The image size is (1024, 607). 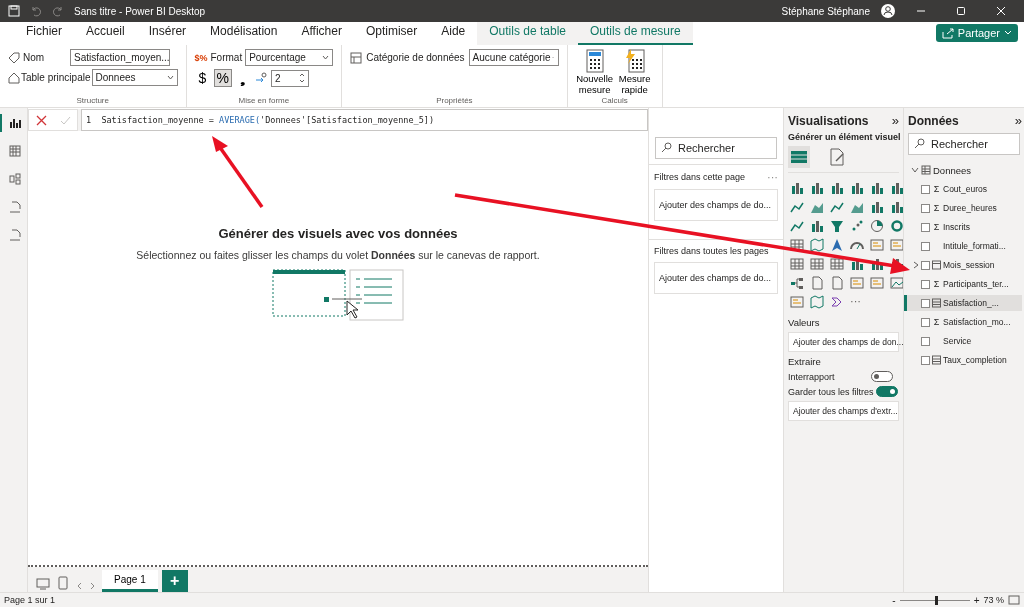 What do you see at coordinates (222, 78) in the screenshot?
I see `percent-button: %` at bounding box center [222, 78].